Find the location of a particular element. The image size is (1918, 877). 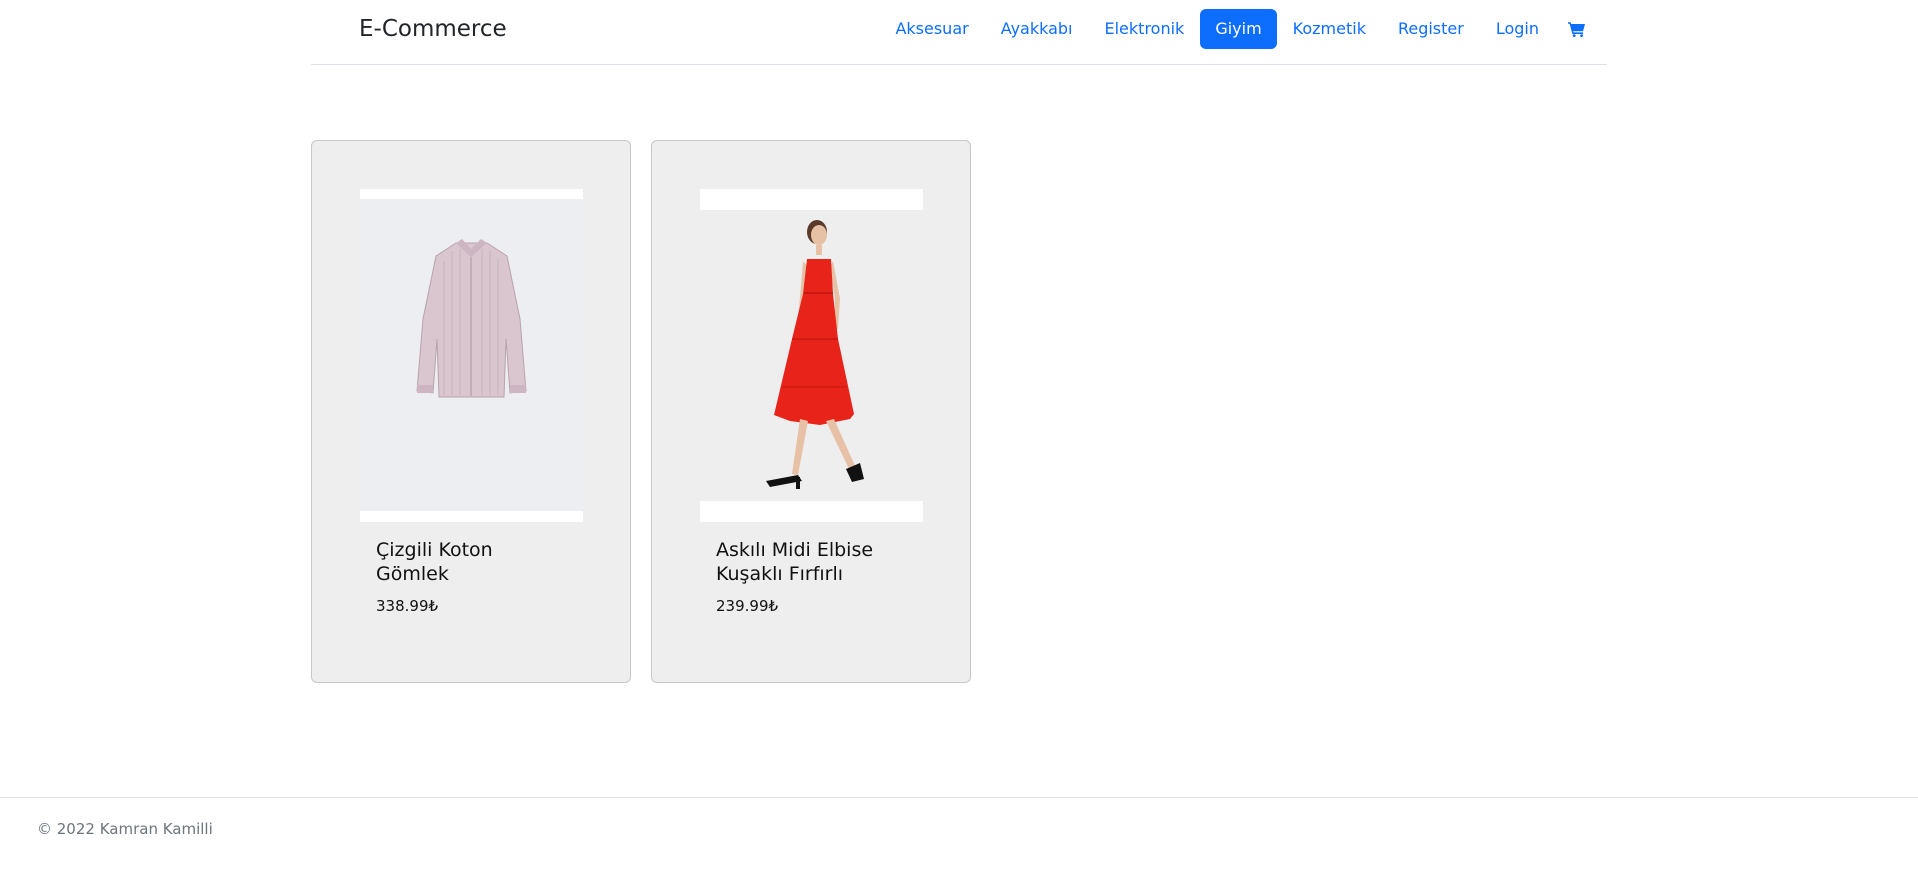

nav-item-elektronik: Elektronik is located at coordinates (1145, 29).